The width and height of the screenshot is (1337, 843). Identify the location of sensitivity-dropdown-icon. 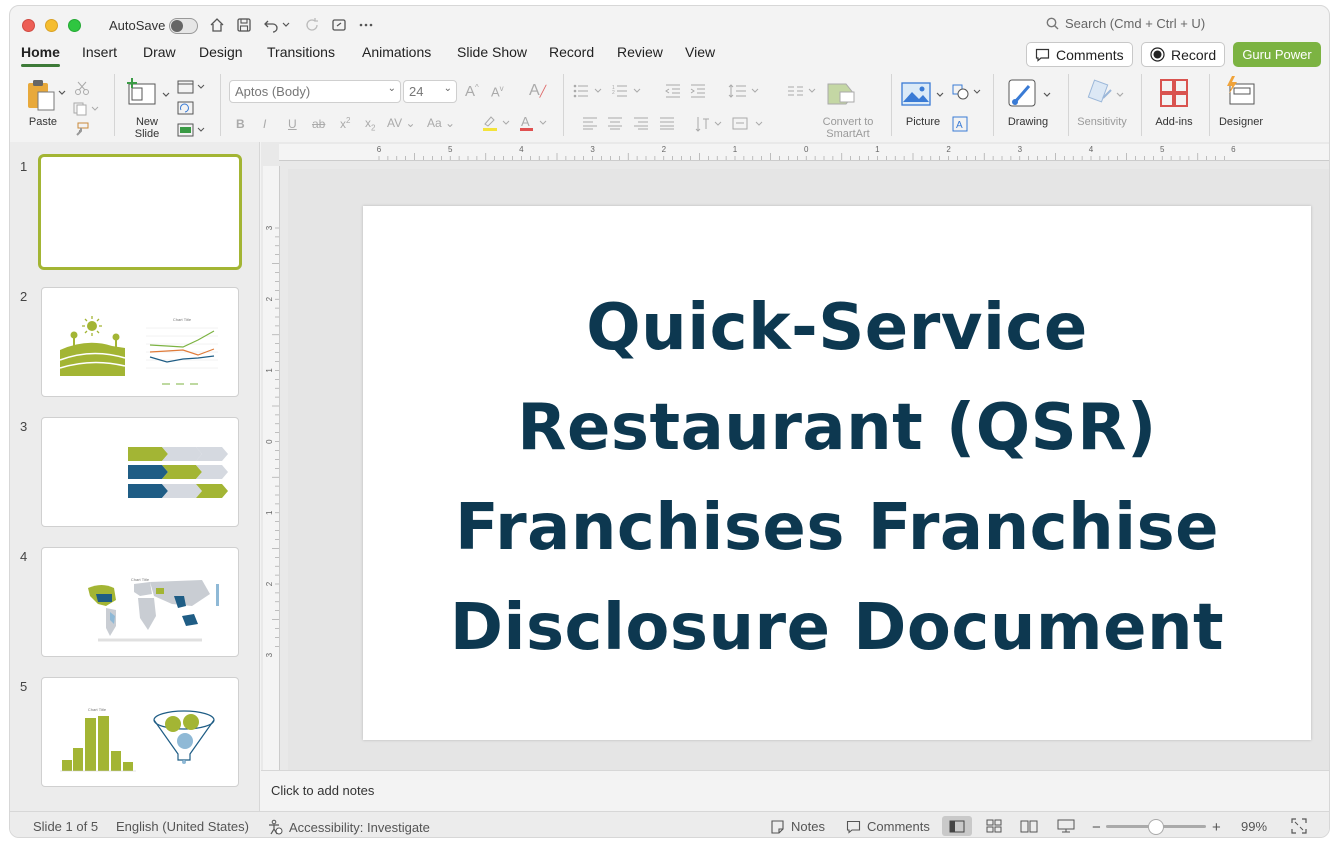
(1120, 95).